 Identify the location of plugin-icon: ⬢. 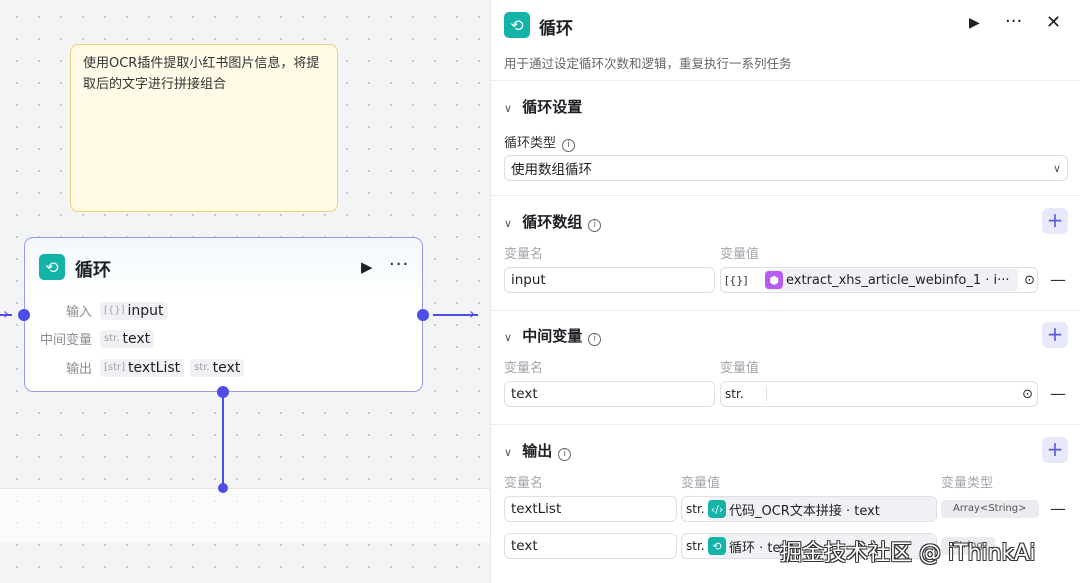
(774, 280).